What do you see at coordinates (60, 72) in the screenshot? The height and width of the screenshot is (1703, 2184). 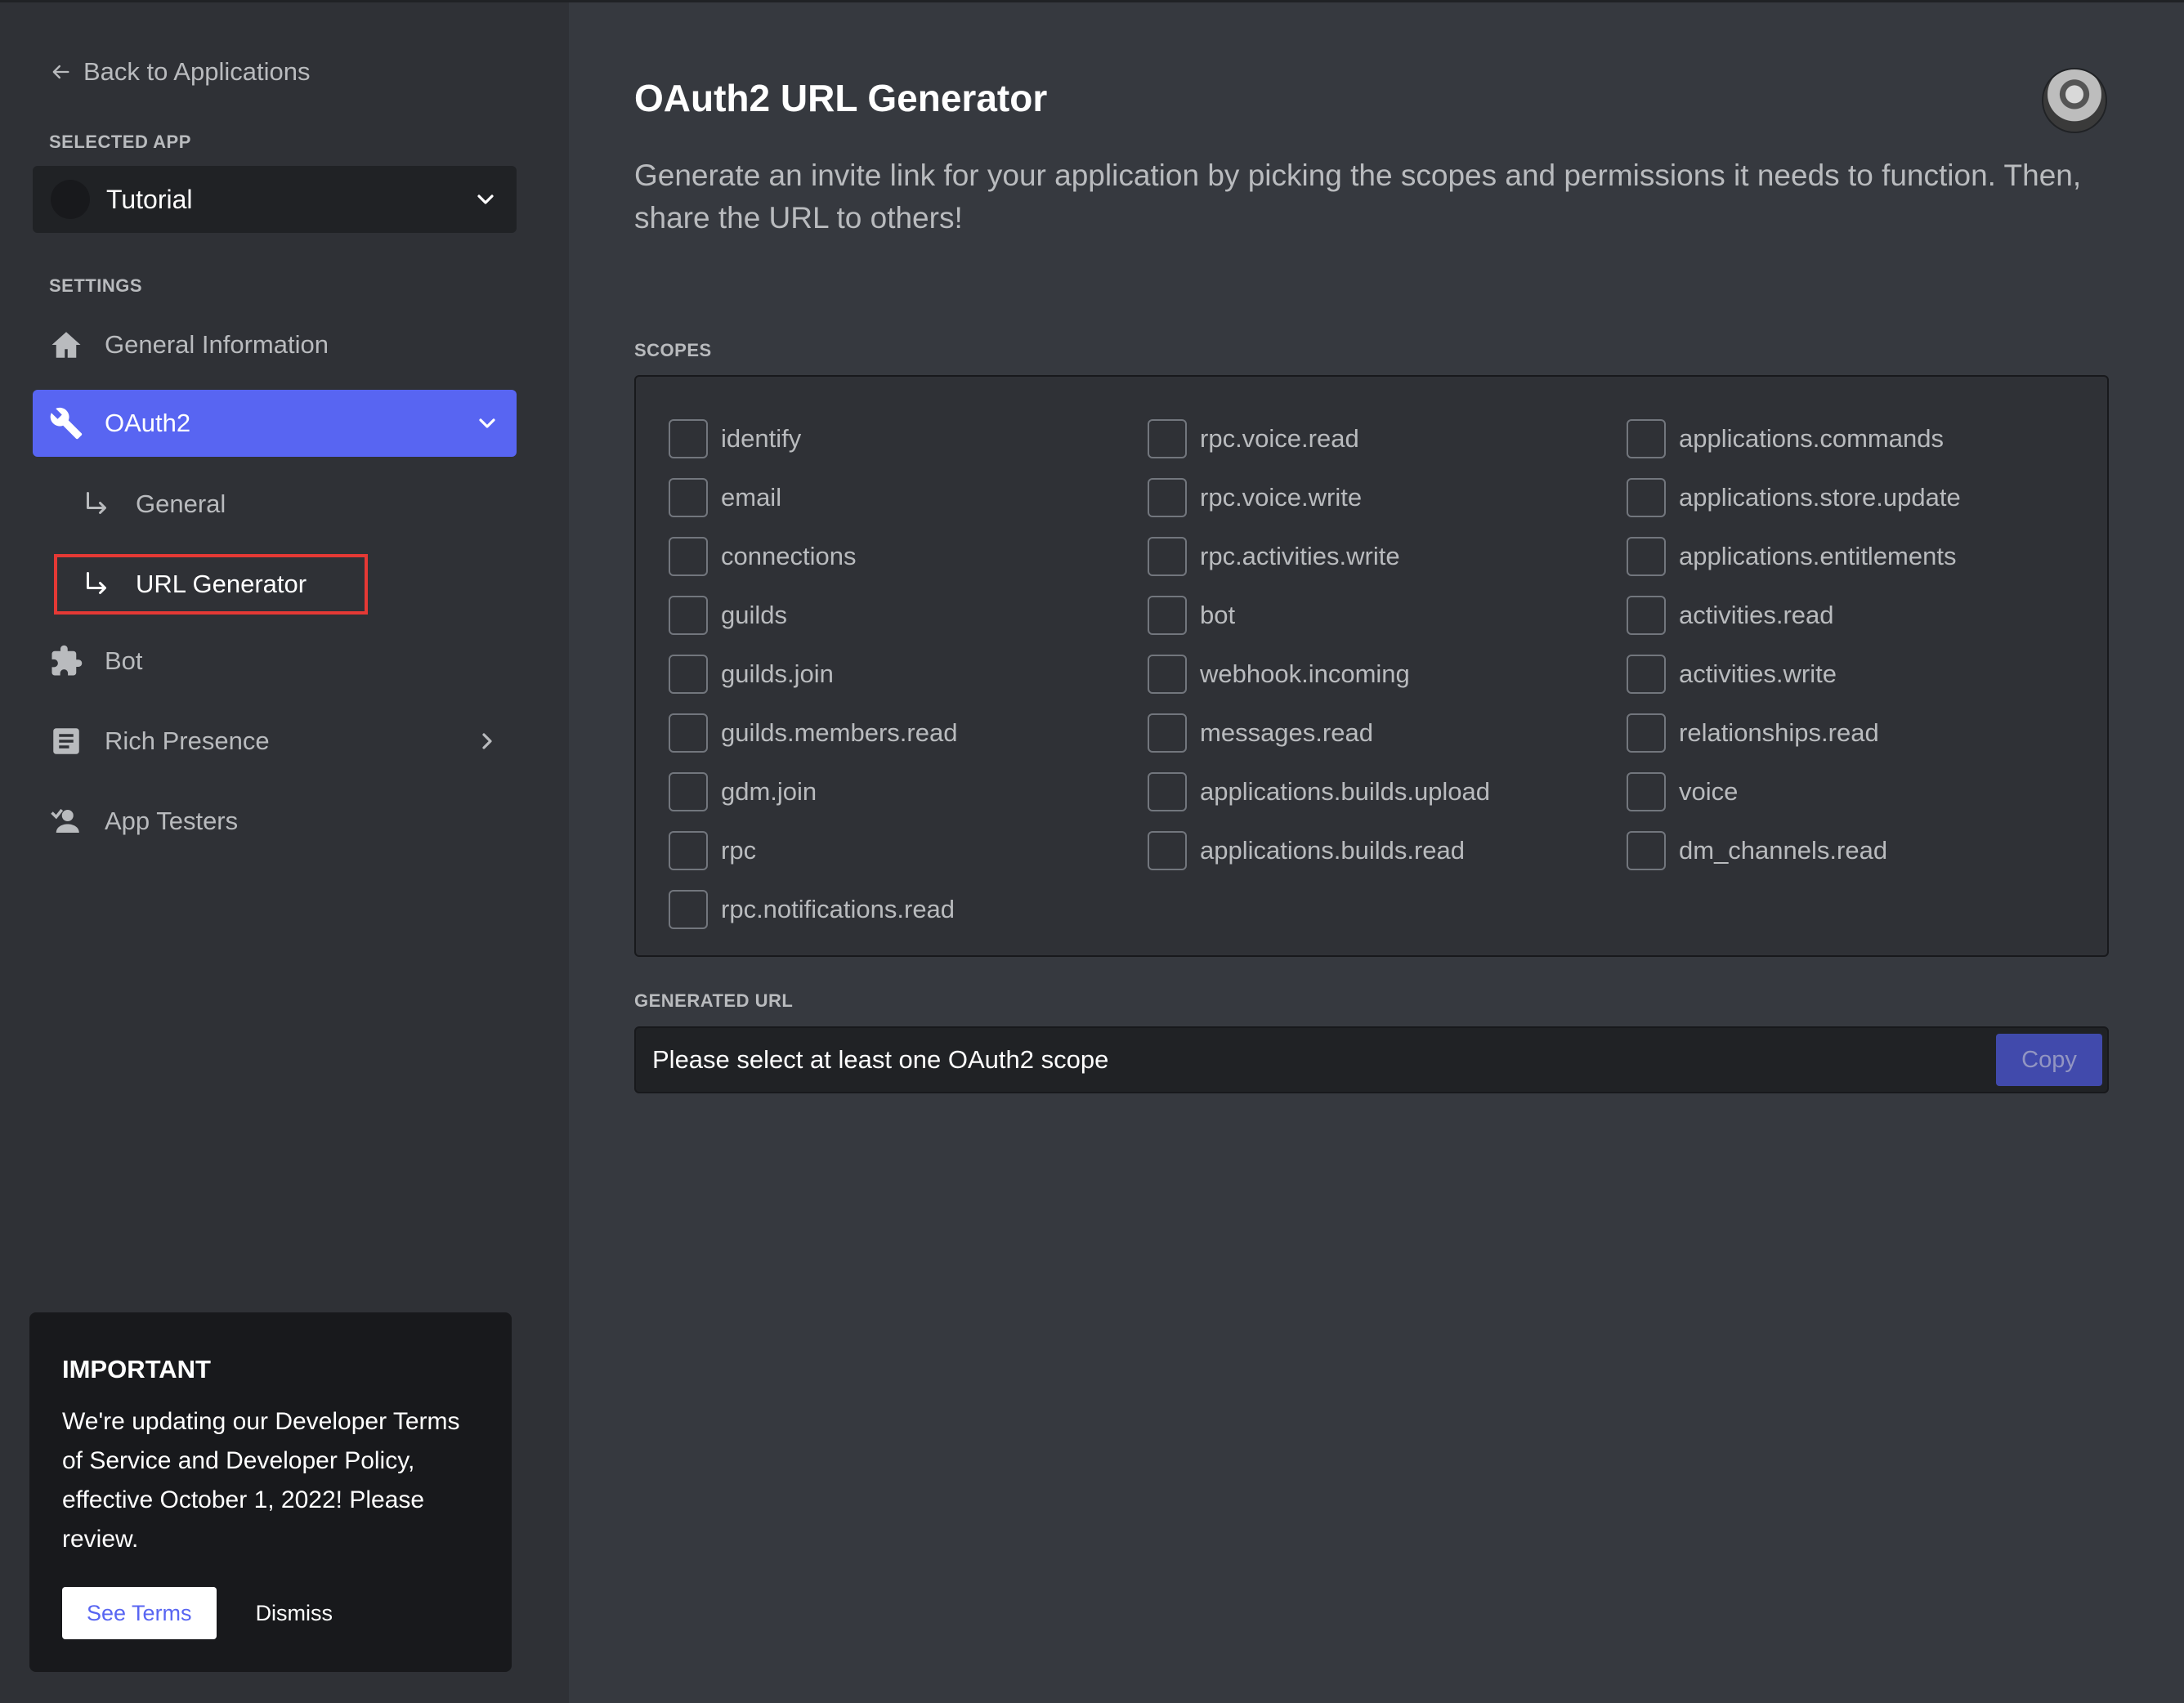 I see `arrow-left-icon` at bounding box center [60, 72].